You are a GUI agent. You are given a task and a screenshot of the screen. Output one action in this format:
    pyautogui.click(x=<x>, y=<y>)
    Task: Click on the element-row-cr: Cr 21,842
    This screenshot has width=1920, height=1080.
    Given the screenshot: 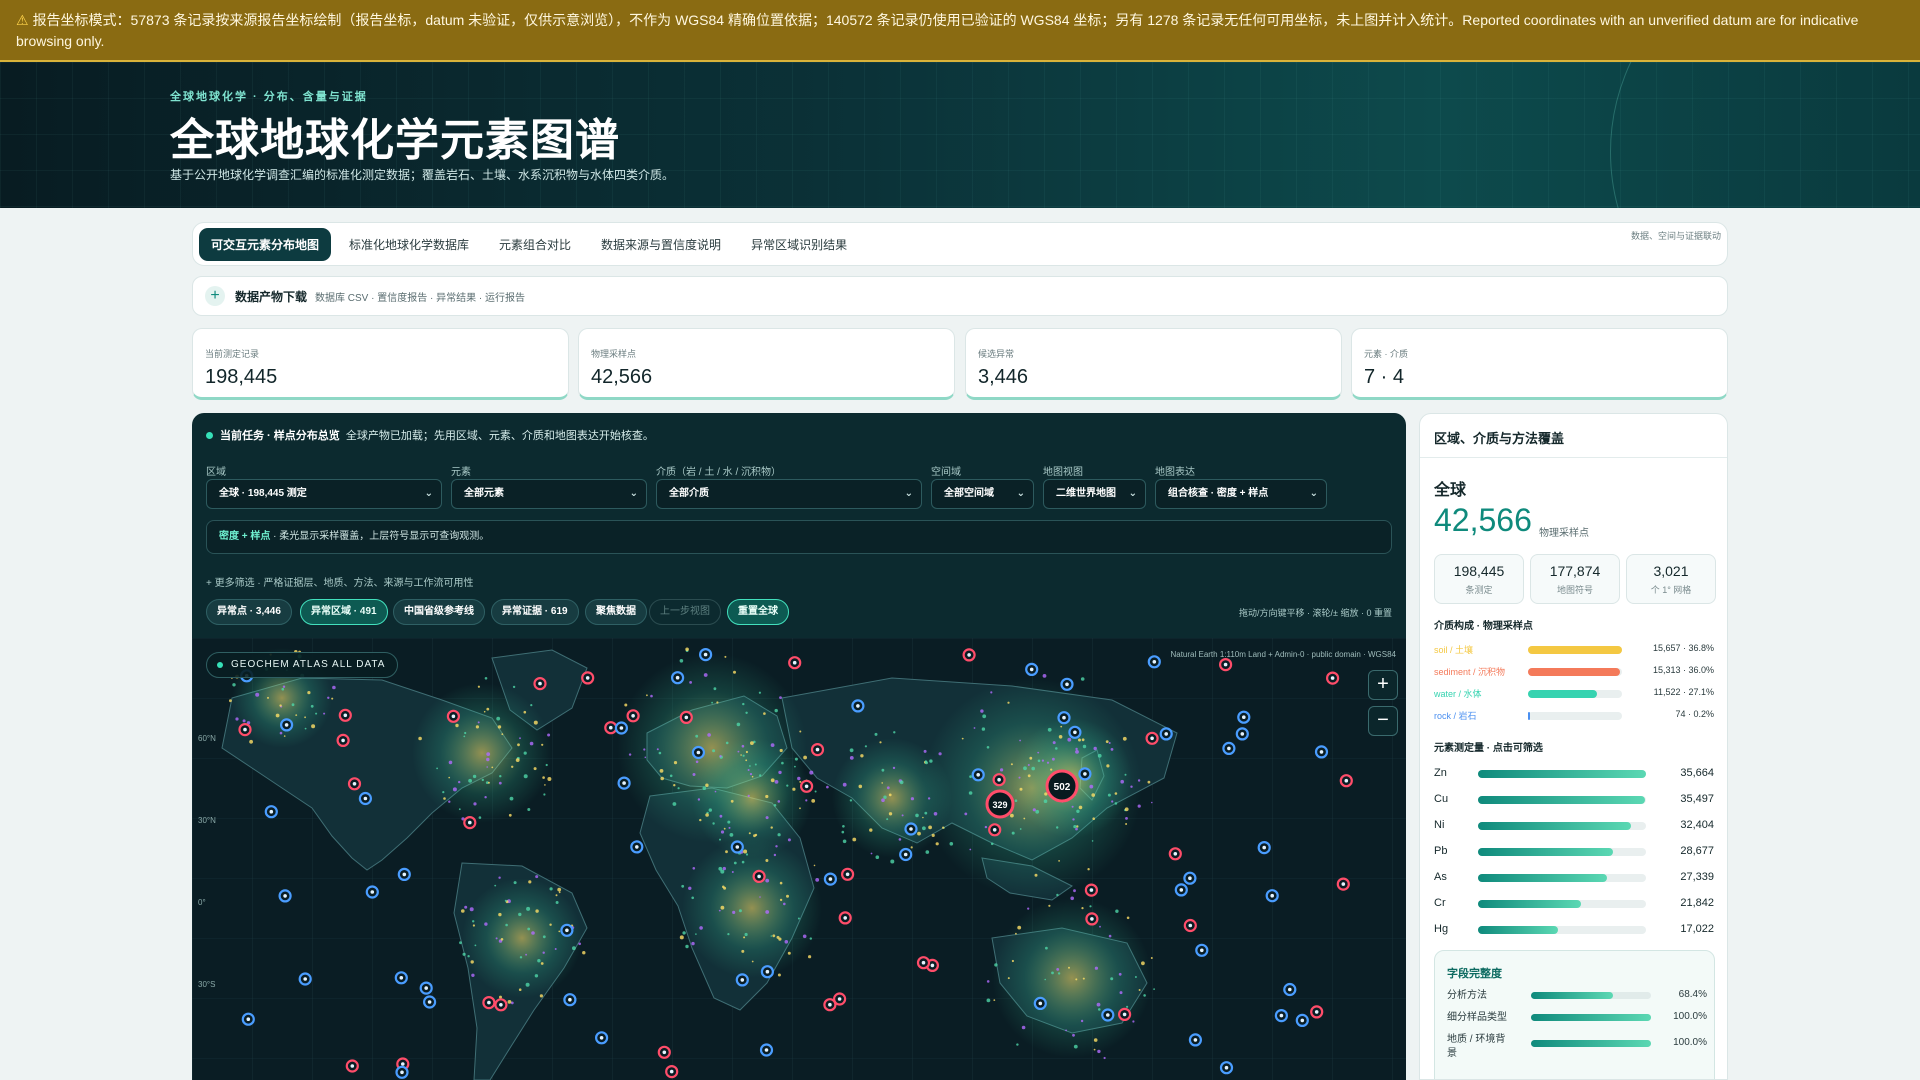 What is the action you would take?
    pyautogui.click(x=1574, y=904)
    